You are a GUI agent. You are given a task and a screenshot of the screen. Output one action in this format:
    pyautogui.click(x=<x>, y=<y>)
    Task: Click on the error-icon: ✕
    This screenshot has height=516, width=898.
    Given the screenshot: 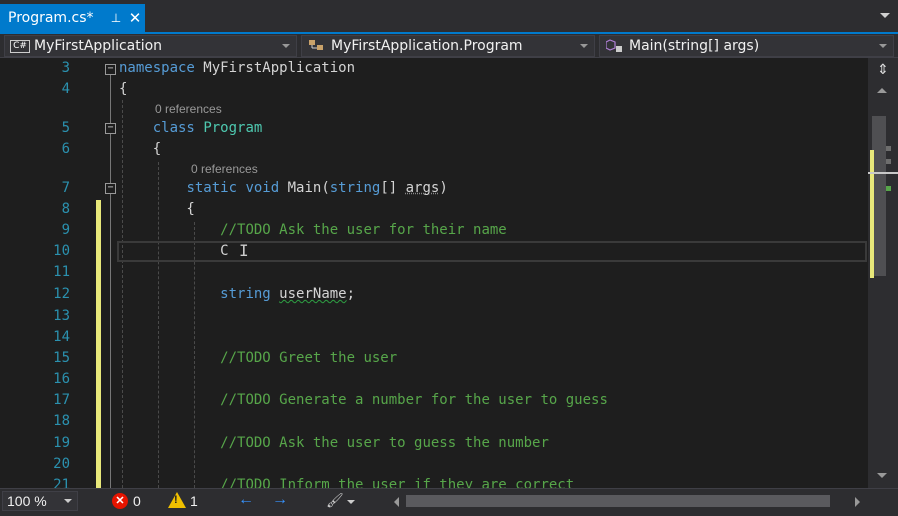 What is the action you would take?
    pyautogui.click(x=120, y=501)
    